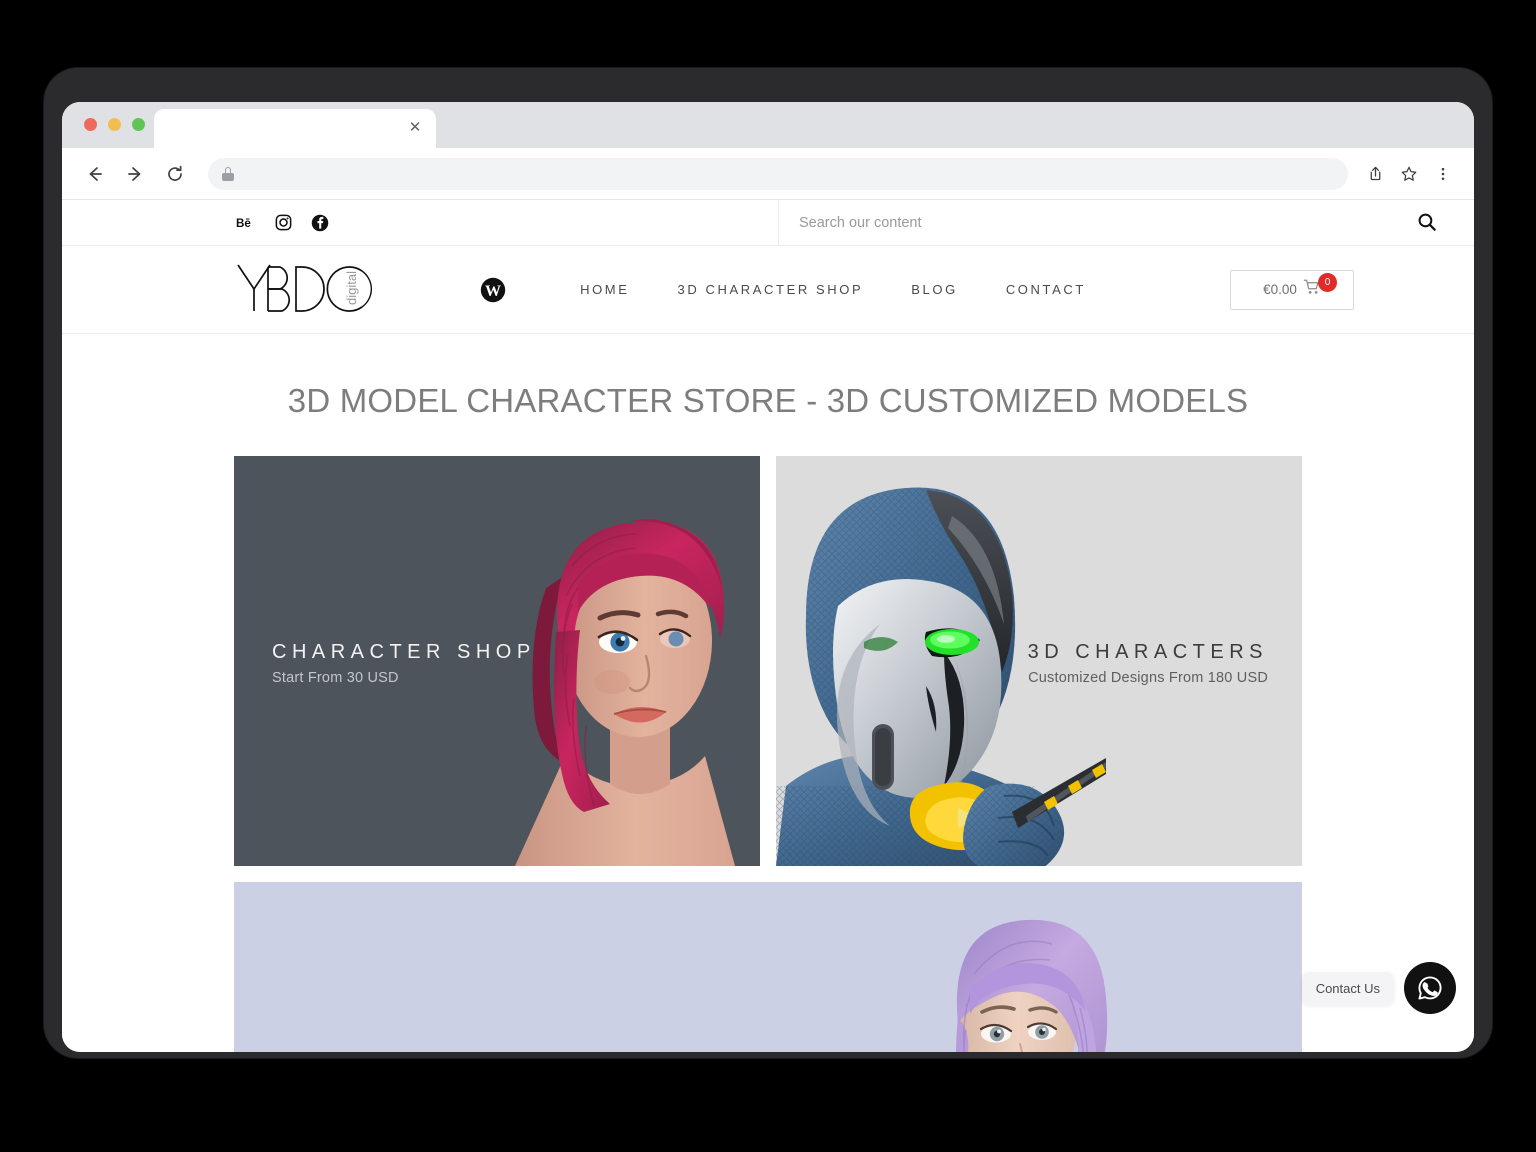 The width and height of the screenshot is (1536, 1152). I want to click on whatsapp-icon, so click(1430, 988).